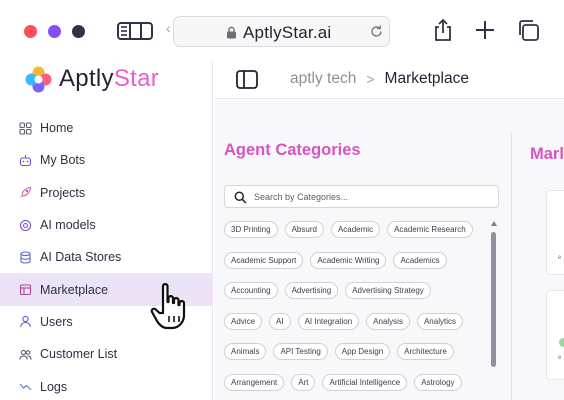  Describe the element at coordinates (388, 321) in the screenshot. I see `category-tag: Analysis` at that location.